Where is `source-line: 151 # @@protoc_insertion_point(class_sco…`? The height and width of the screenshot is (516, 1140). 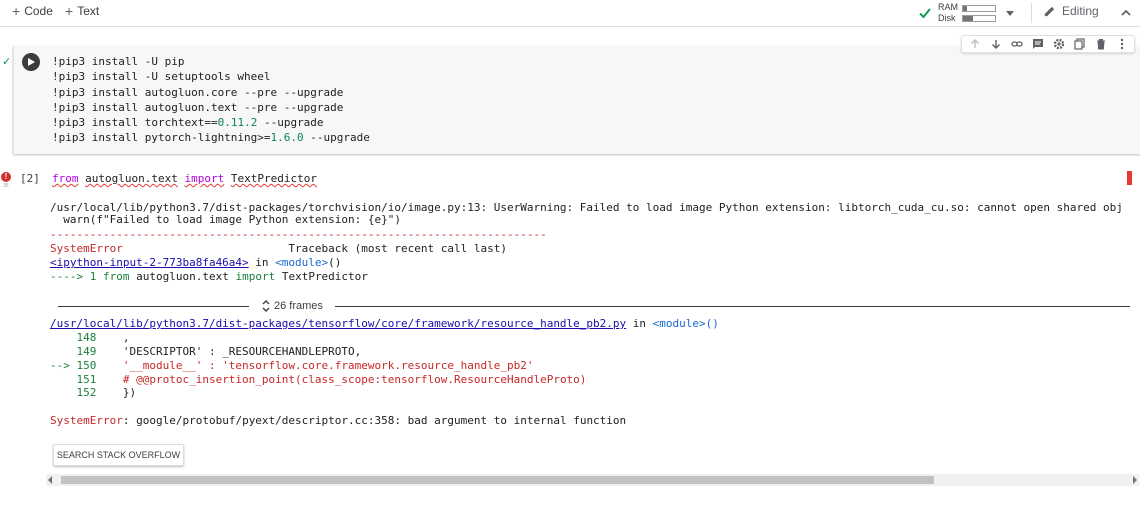 source-line: 151 # @@protoc_insertion_point(class_sco… is located at coordinates (318, 379).